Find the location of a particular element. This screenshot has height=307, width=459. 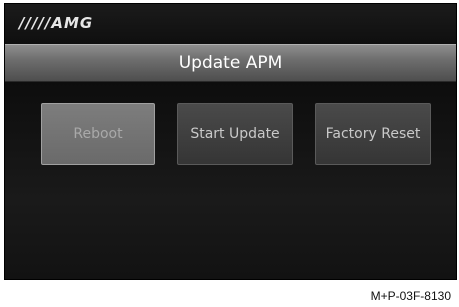

factory-reset-button: Factory Reset is located at coordinates (373, 134).